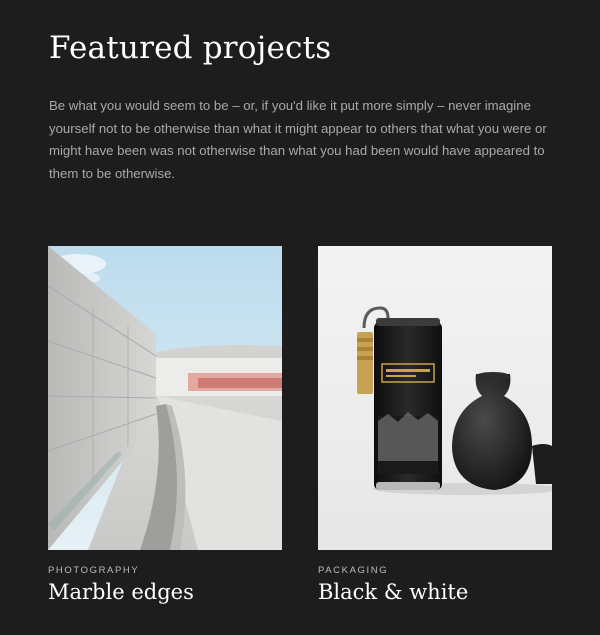  I want to click on project-title: Black & white, so click(435, 592).